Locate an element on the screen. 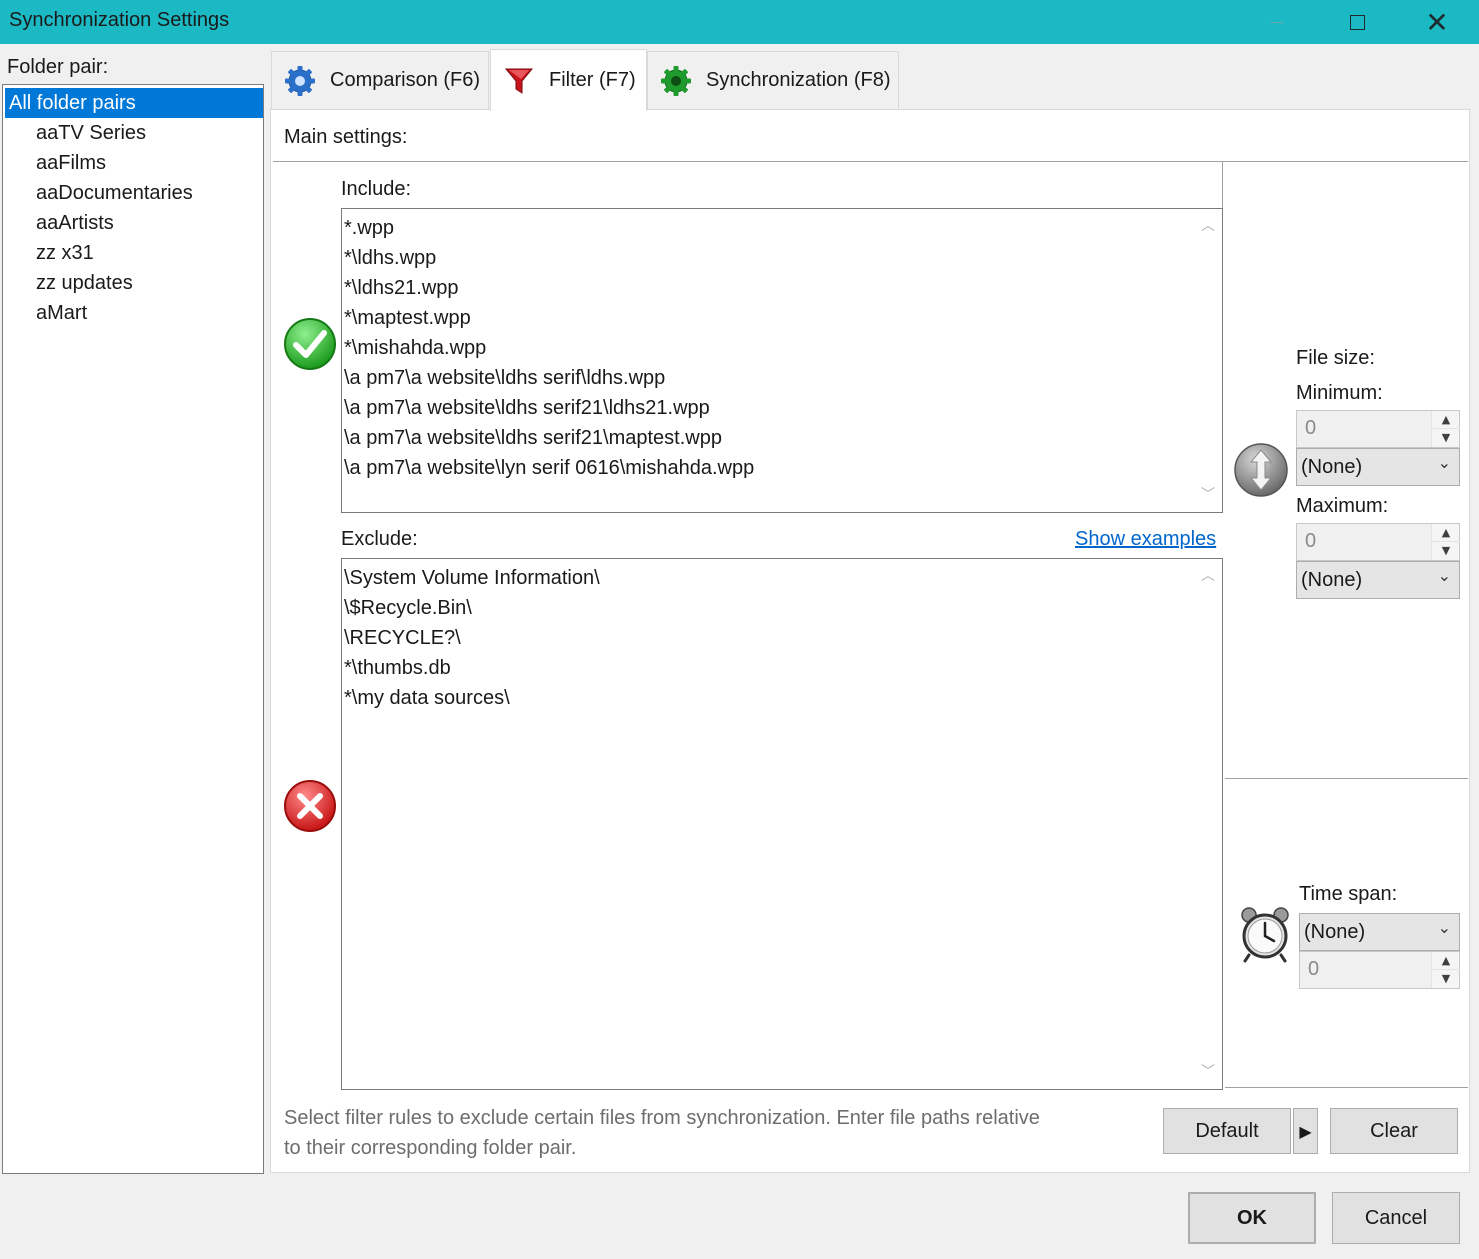 Image resolution: width=1479 pixels, height=1259 pixels. tab-filter: Filter (F7) is located at coordinates (568, 80).